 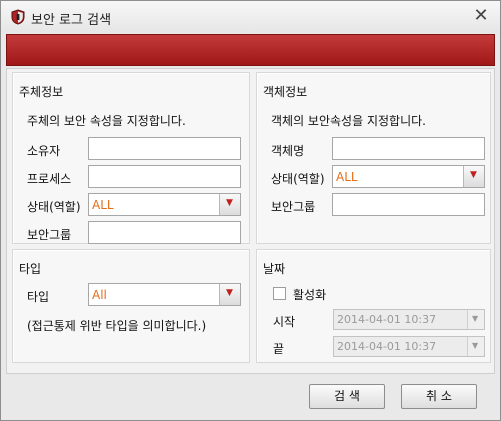 I want to click on owner-input, so click(x=164, y=148).